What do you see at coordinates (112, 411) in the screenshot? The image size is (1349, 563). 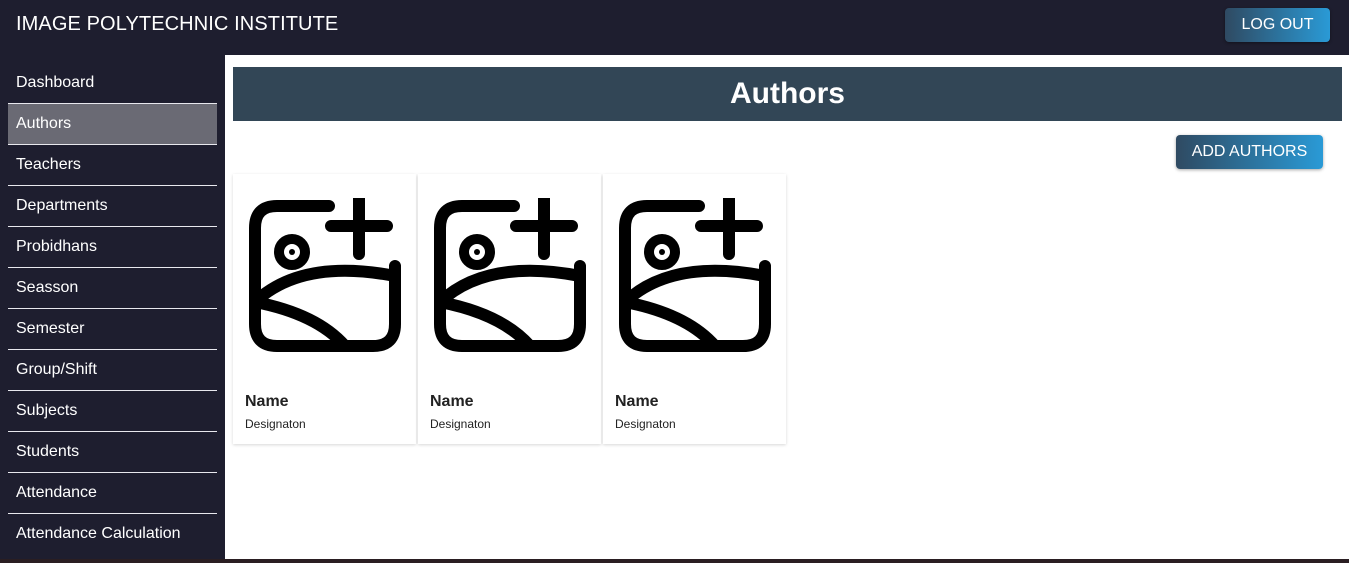 I see `sidebar-item-subjects: Subjects` at bounding box center [112, 411].